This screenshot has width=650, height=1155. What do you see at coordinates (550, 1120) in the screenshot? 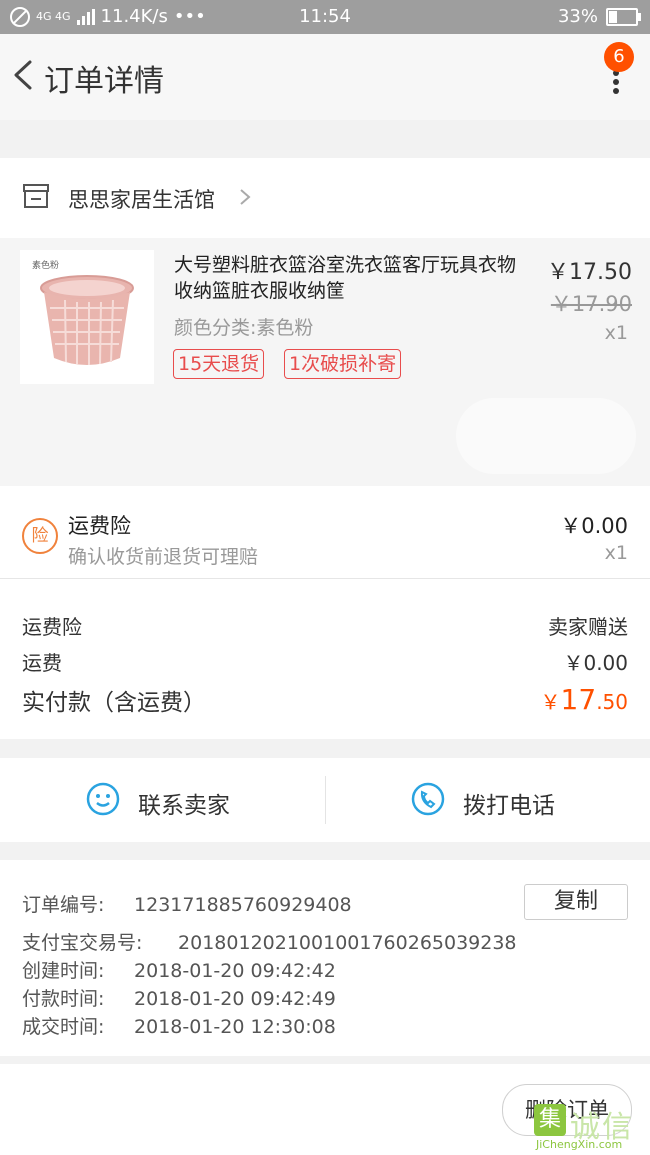
I see `watermark-box: 集` at bounding box center [550, 1120].